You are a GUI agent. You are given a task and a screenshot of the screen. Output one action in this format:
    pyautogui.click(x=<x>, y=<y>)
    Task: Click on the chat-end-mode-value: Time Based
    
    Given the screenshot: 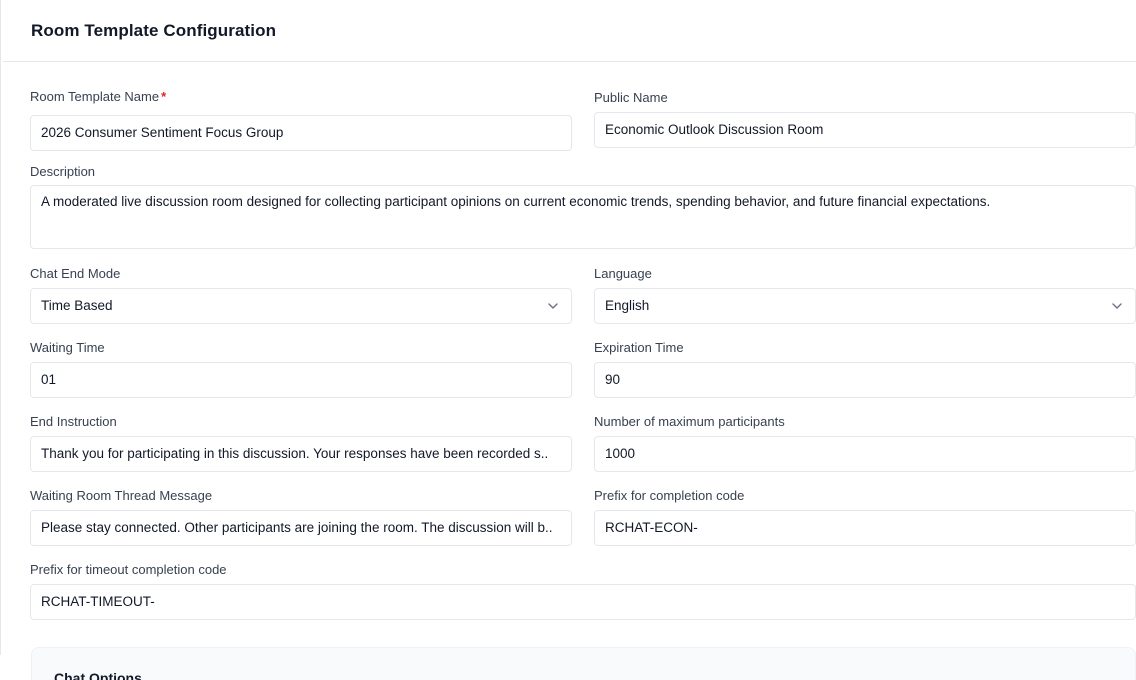 What is the action you would take?
    pyautogui.click(x=77, y=305)
    